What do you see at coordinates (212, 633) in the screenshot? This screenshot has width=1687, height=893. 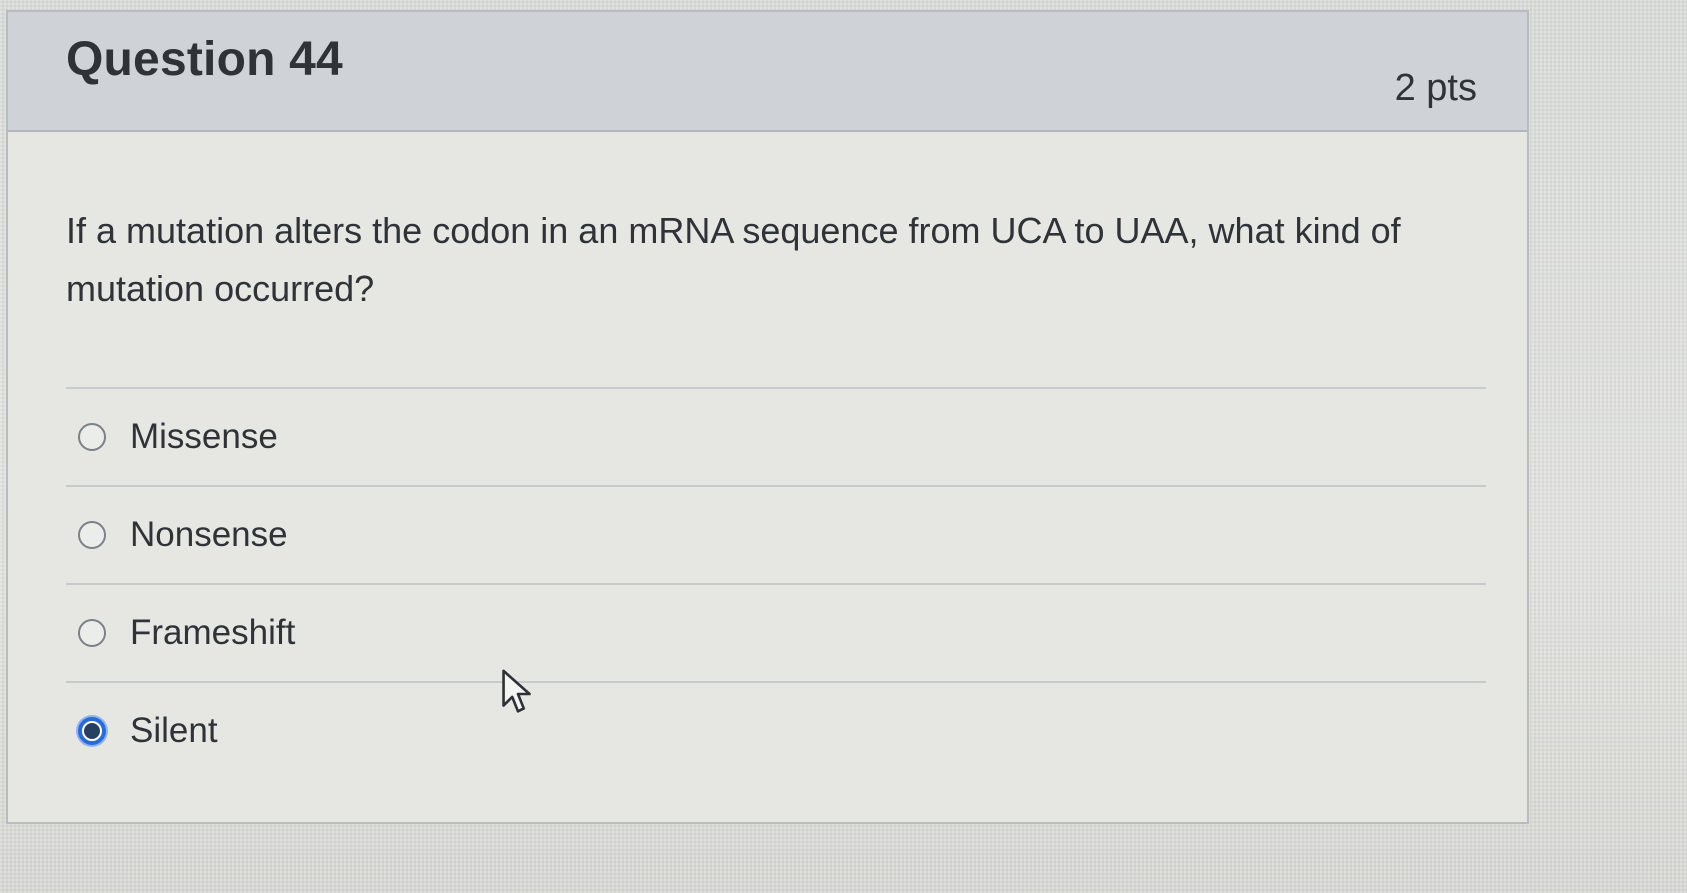 I see `answer-label-frameshift: Frameshift` at bounding box center [212, 633].